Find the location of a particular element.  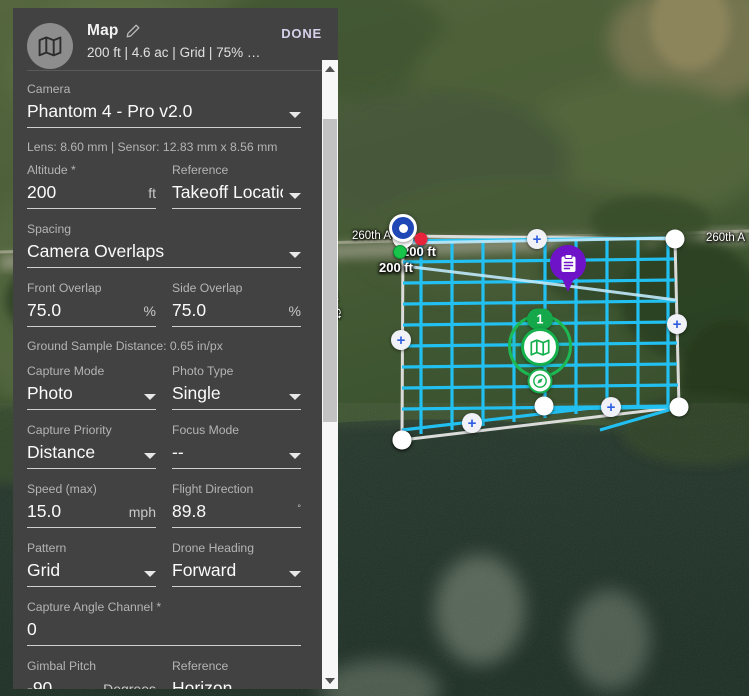

field-row-spacing: Spacing Camera Overlaps is located at coordinates (164, 250).